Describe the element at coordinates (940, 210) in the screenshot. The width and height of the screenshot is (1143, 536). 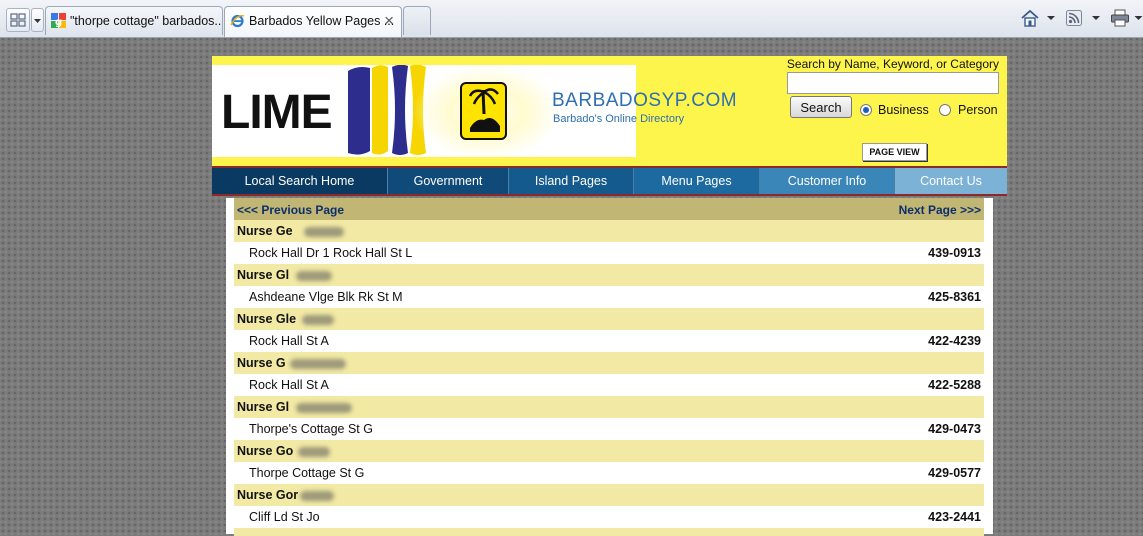
I see `next-page-link: Next Page >>>` at that location.